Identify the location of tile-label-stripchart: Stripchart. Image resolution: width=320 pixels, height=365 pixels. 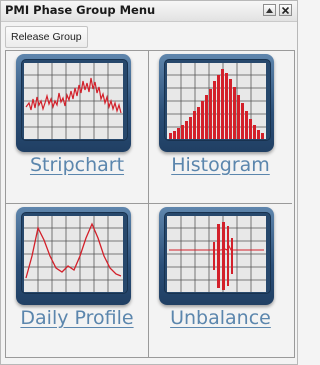
(77, 165).